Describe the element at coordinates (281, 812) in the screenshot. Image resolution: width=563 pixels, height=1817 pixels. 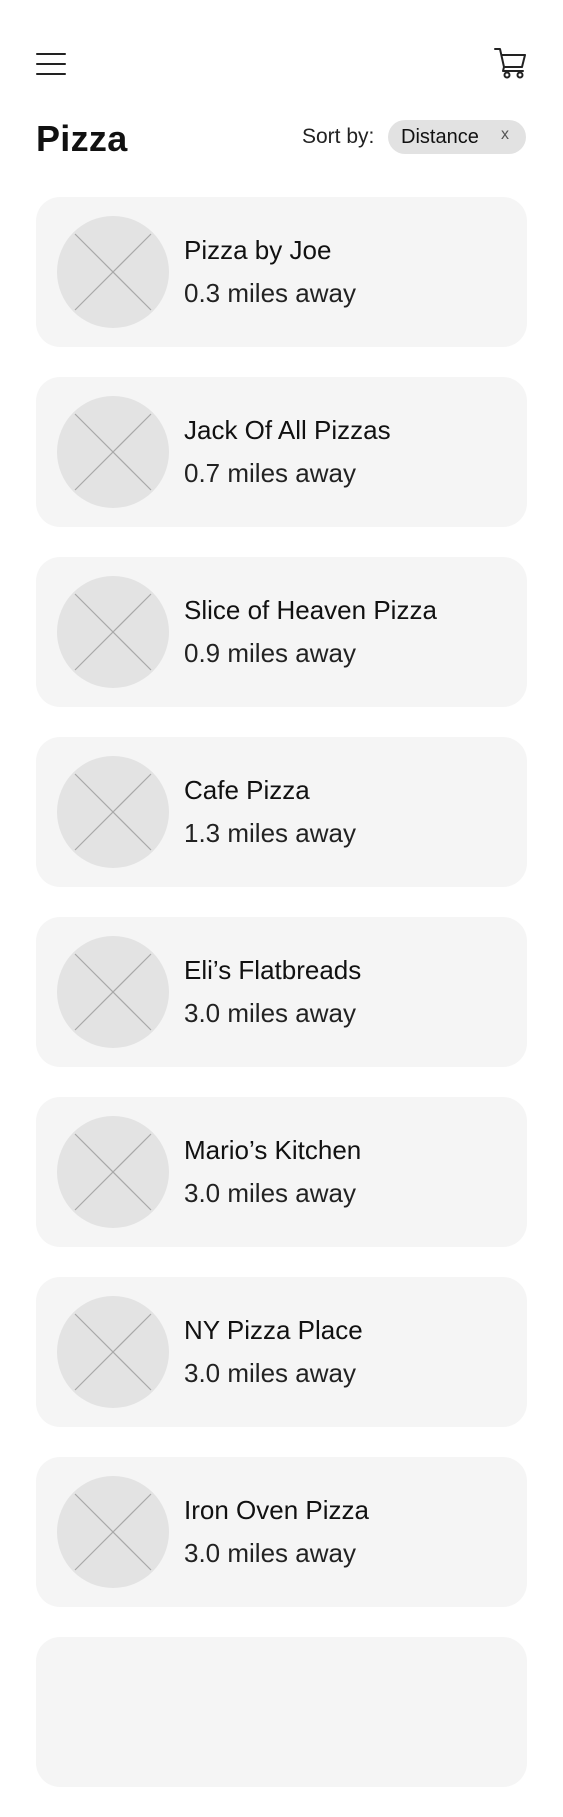
I see `restaurant-card: Cafe Pizza 1.3 miles away` at that location.